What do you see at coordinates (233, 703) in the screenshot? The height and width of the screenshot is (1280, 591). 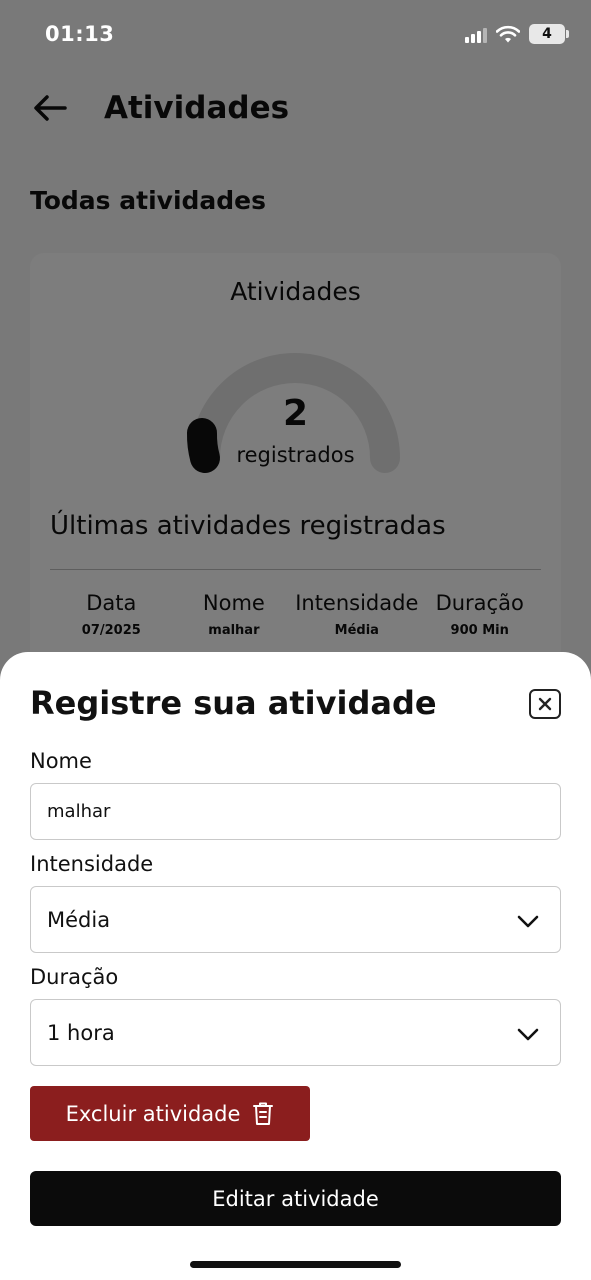 I see `sheet-title: Registre sua atividade` at bounding box center [233, 703].